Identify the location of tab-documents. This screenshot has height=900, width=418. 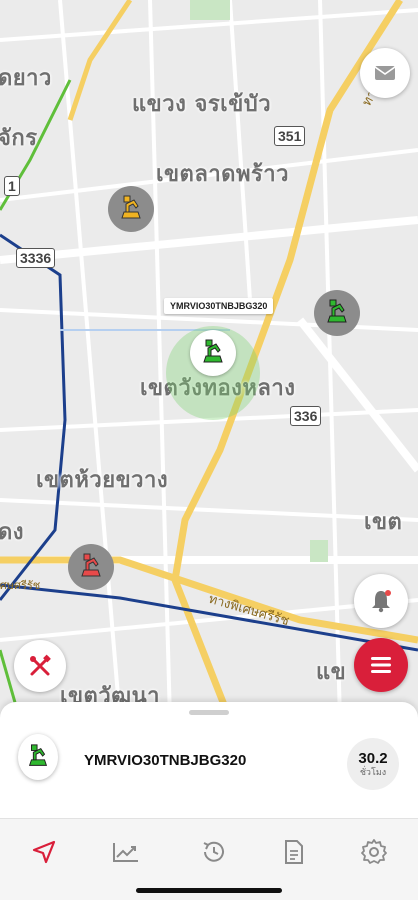
(294, 852).